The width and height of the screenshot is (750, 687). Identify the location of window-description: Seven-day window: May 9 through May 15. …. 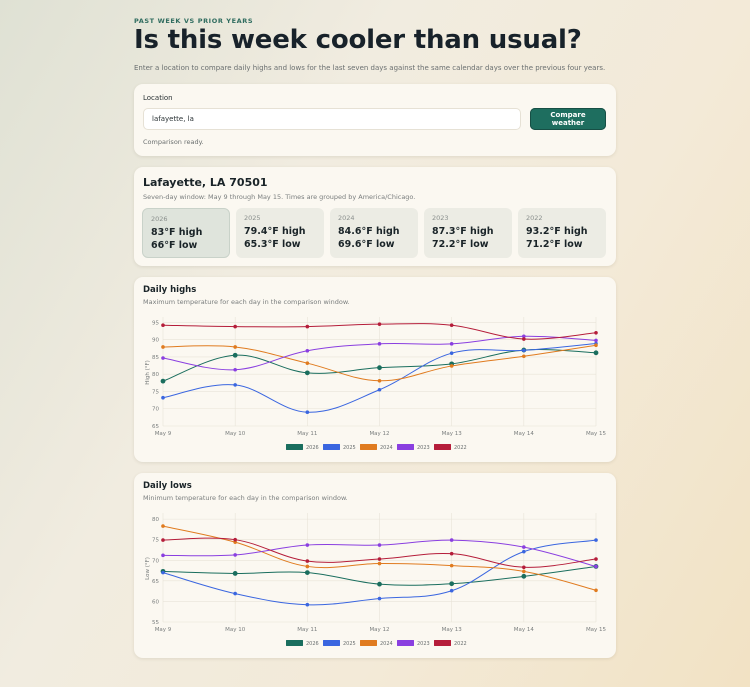
(279, 197).